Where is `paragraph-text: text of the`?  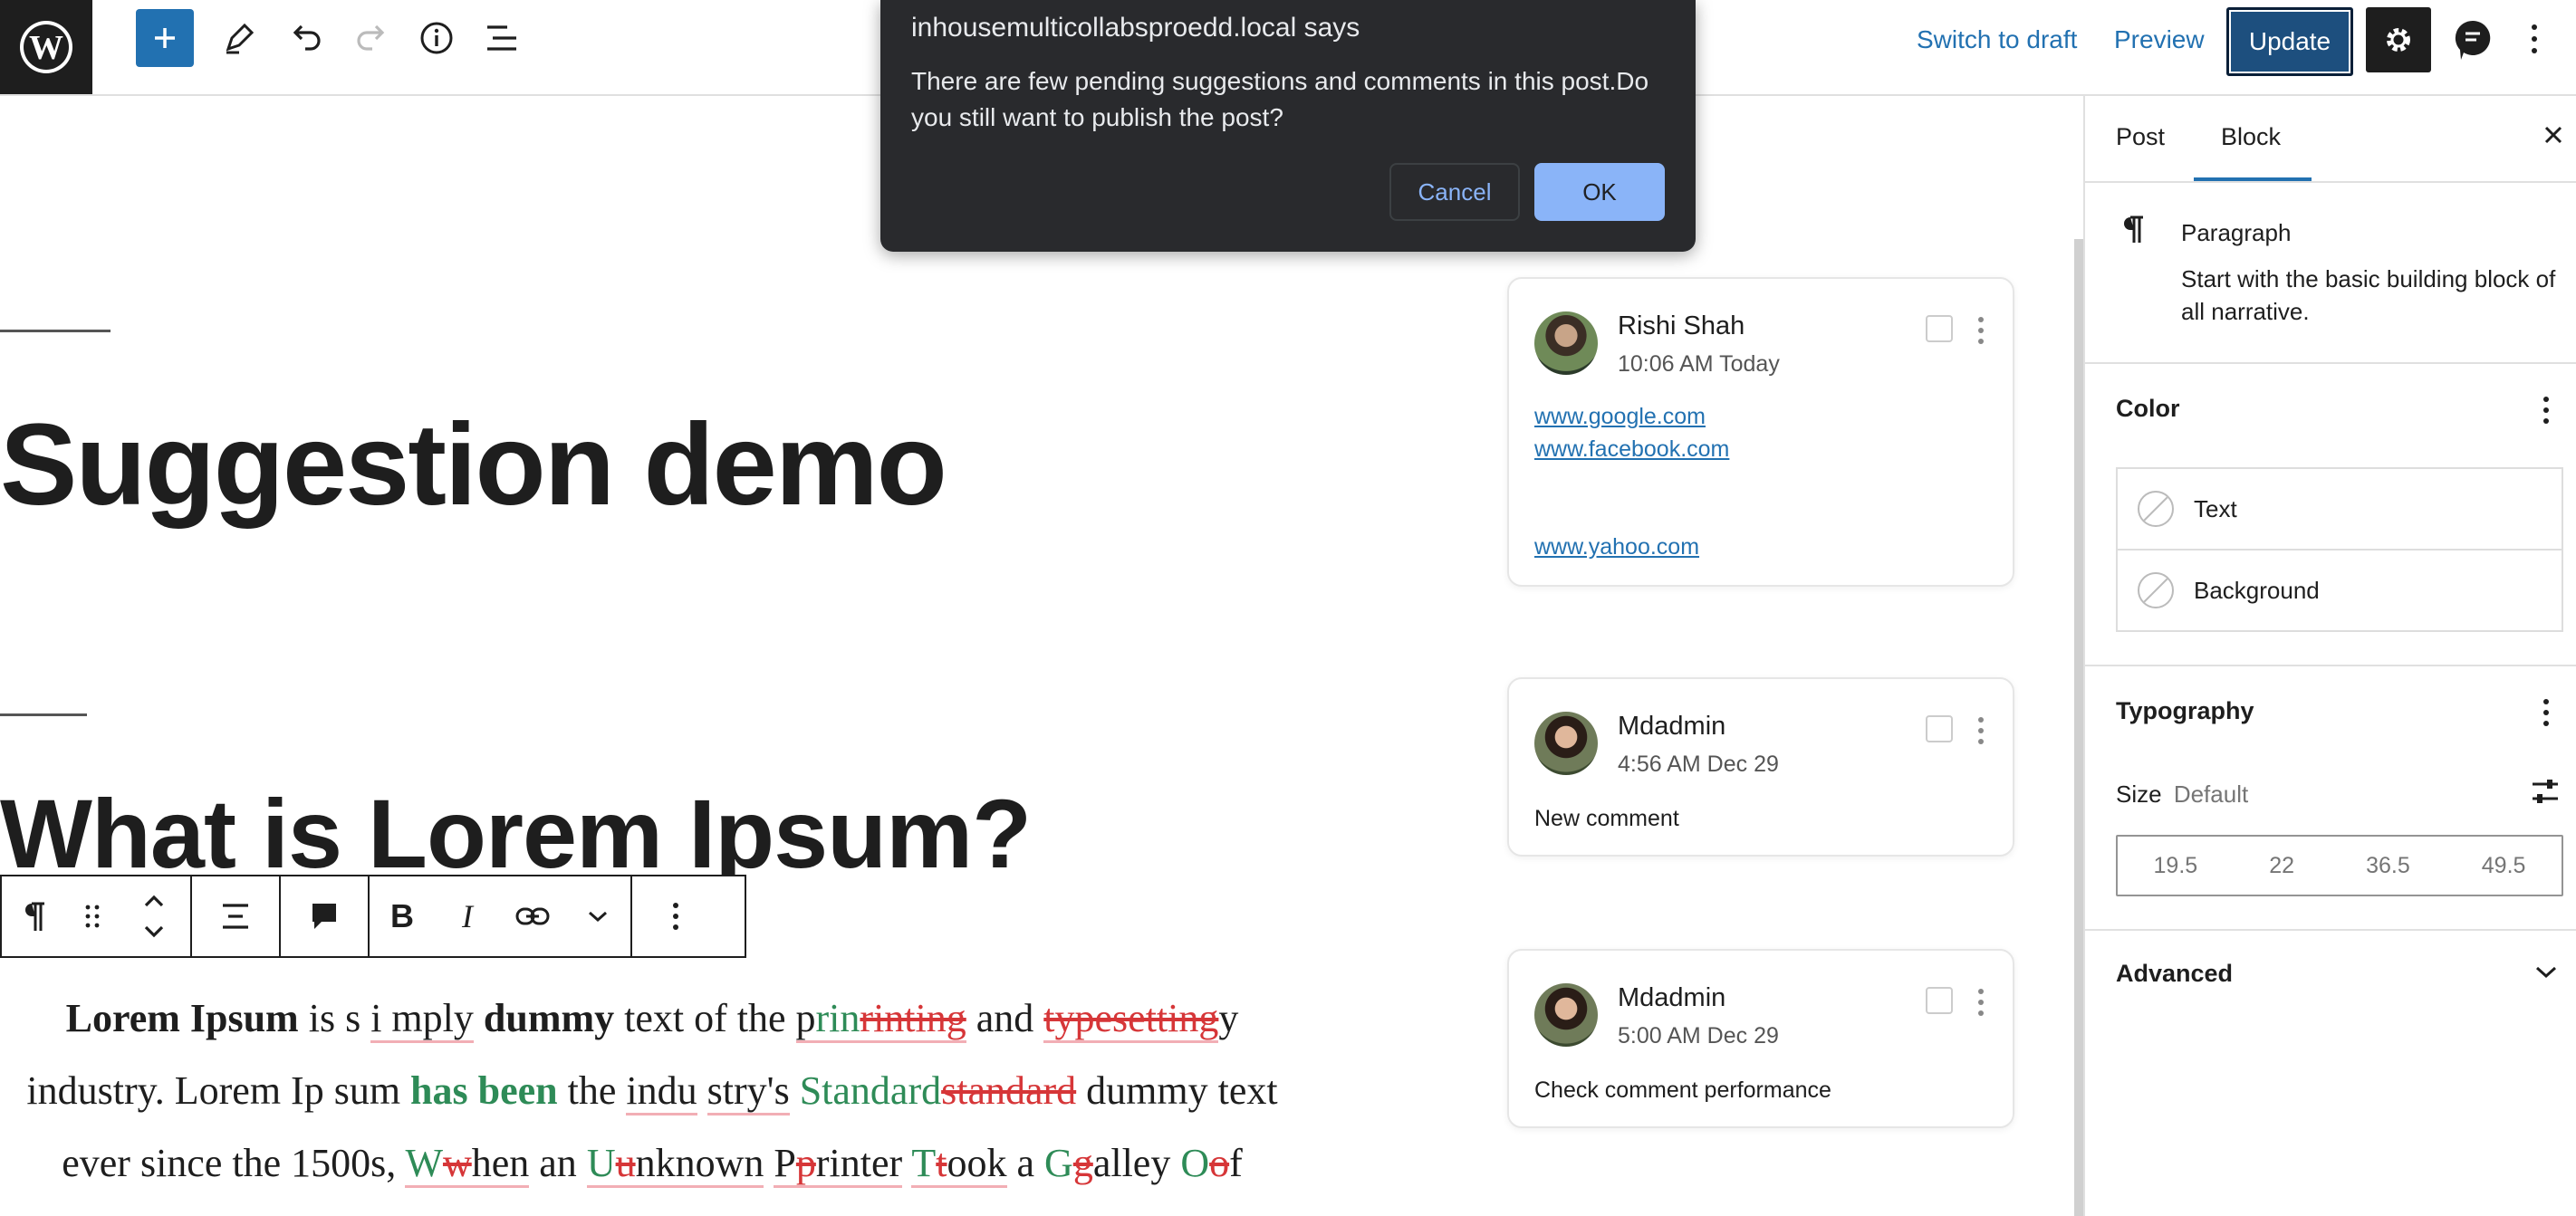
paragraph-text: text of the is located at coordinates (705, 1018).